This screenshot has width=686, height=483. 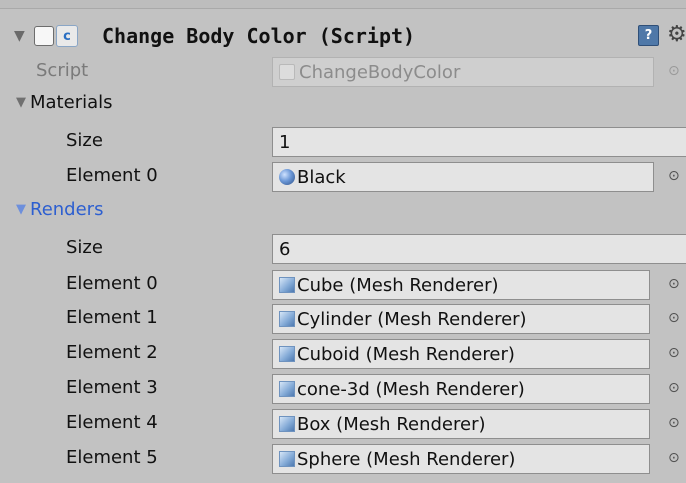 I want to click on script-file-icon, so click(x=287, y=72).